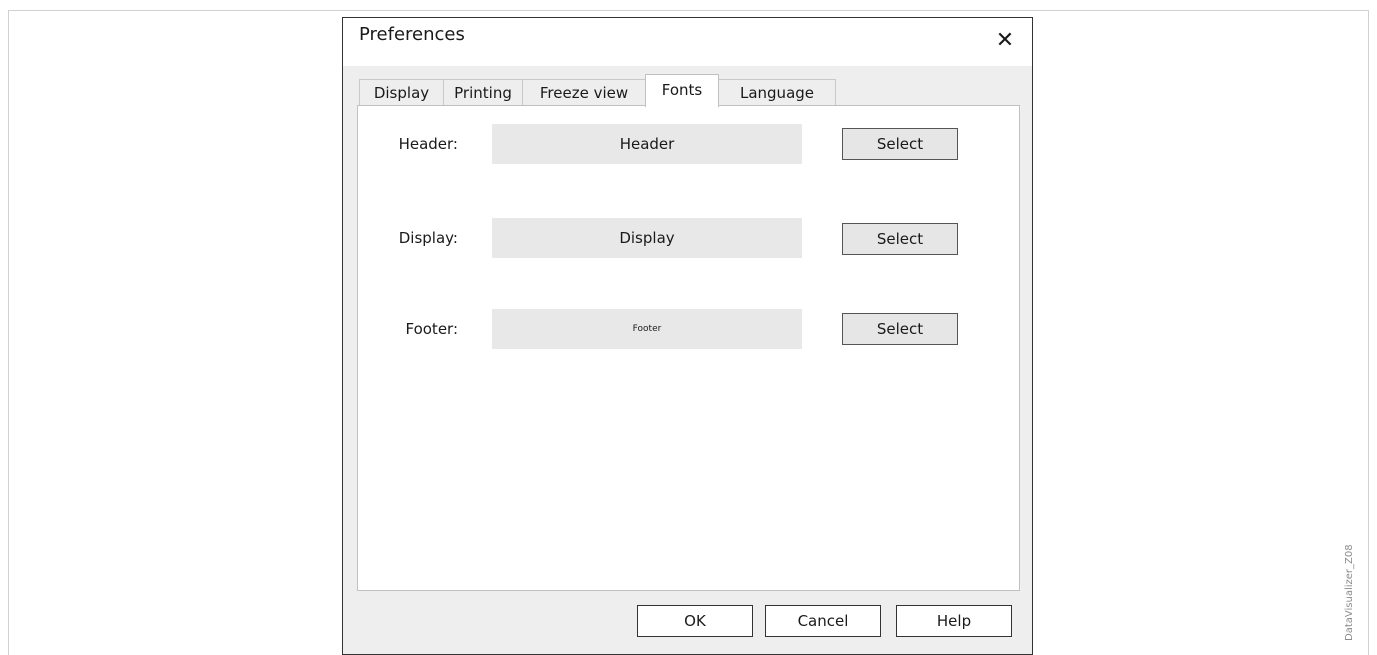 This screenshot has width=1377, height=655. Describe the element at coordinates (823, 621) in the screenshot. I see `cancel-button: Cancel` at that location.